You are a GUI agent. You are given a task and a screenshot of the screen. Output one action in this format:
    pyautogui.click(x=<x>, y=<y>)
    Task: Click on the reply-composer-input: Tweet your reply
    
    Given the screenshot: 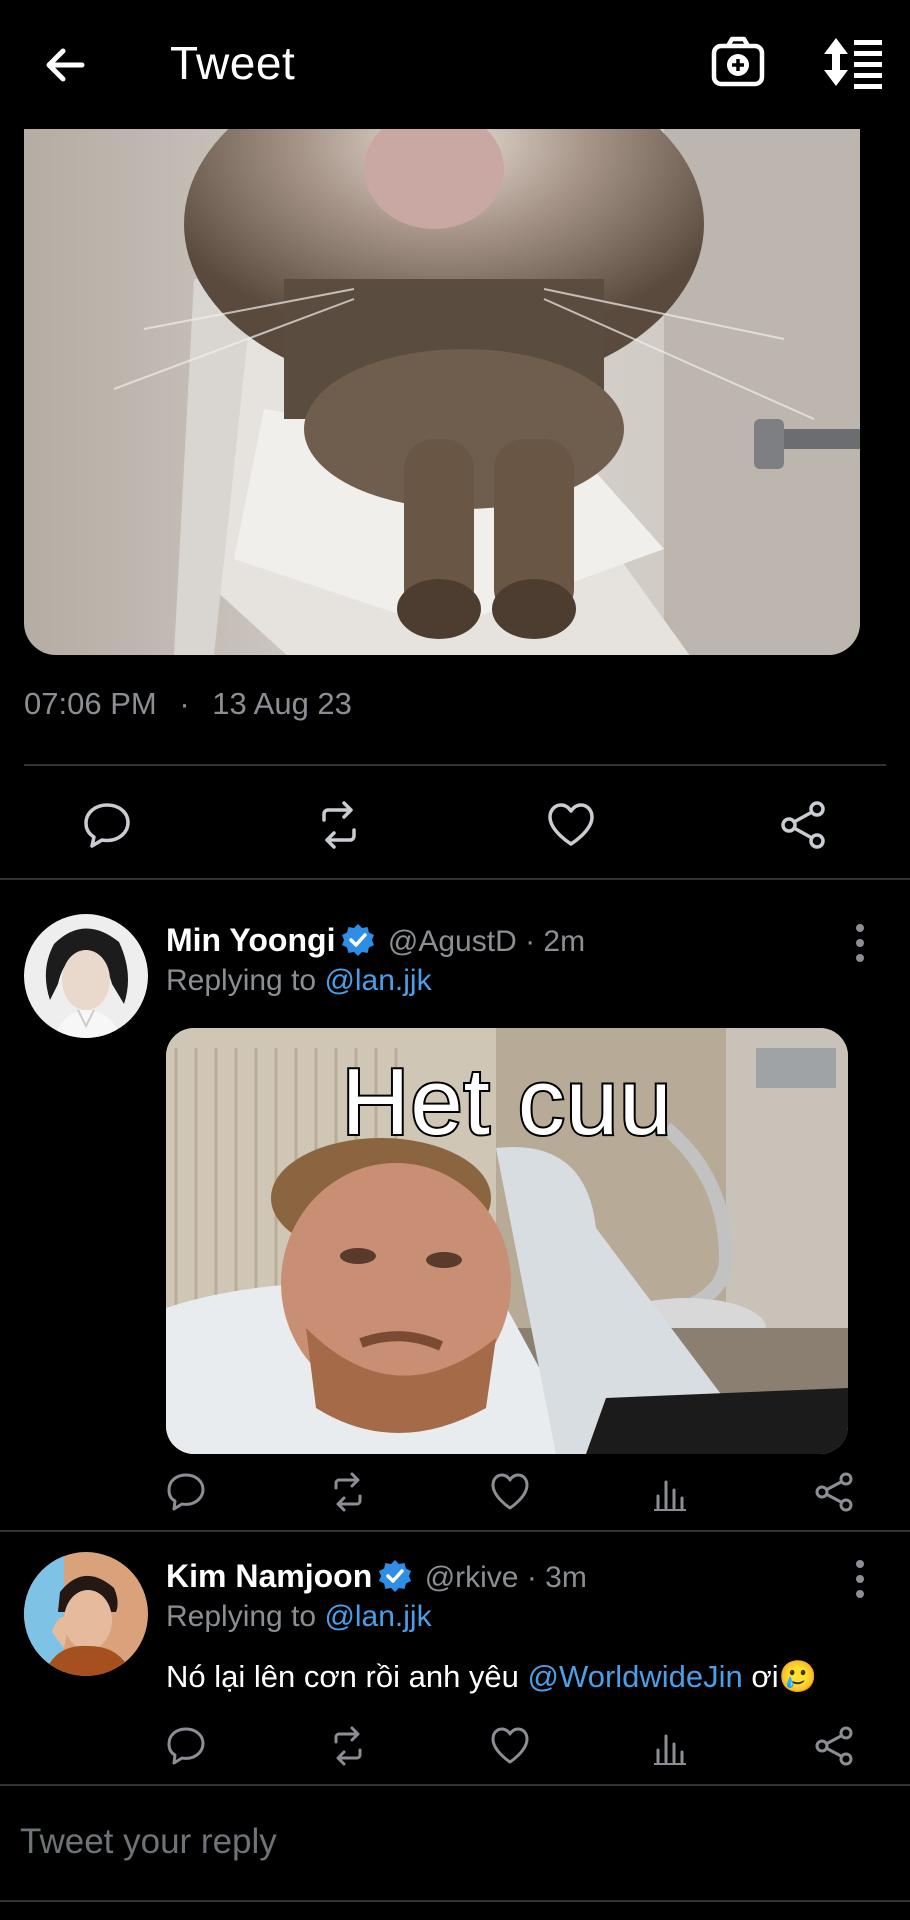 What is the action you would take?
    pyautogui.click(x=148, y=1842)
    